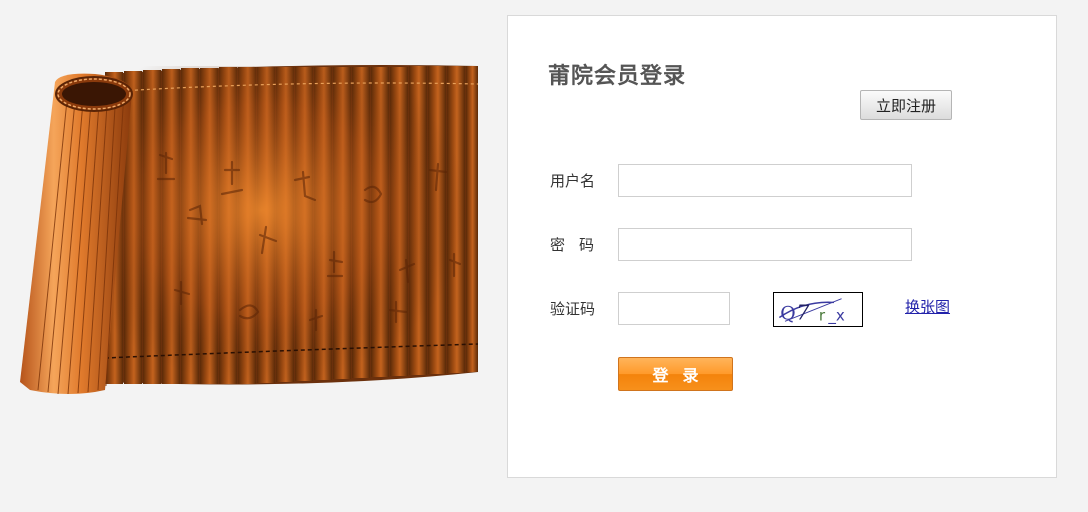 This screenshot has height=512, width=1088. I want to click on password-label: 密码, so click(579, 245).